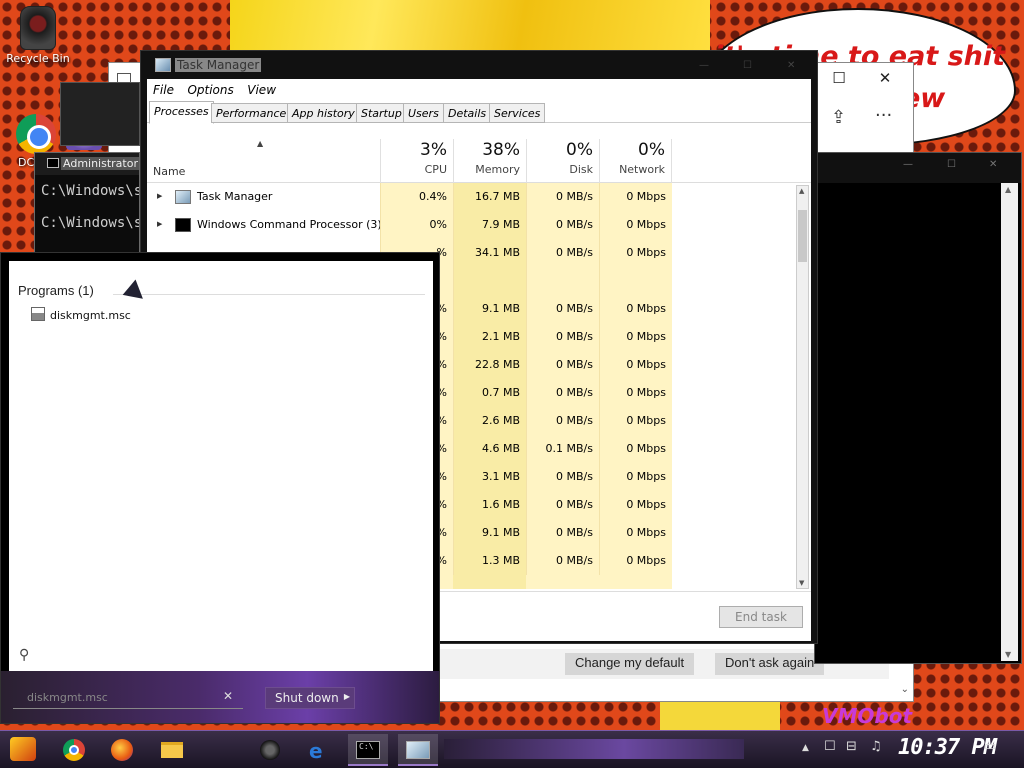 The width and height of the screenshot is (1024, 768). Describe the element at coordinates (867, 716) in the screenshot. I see `wallpaper-vmobot-text: VMObot` at that location.